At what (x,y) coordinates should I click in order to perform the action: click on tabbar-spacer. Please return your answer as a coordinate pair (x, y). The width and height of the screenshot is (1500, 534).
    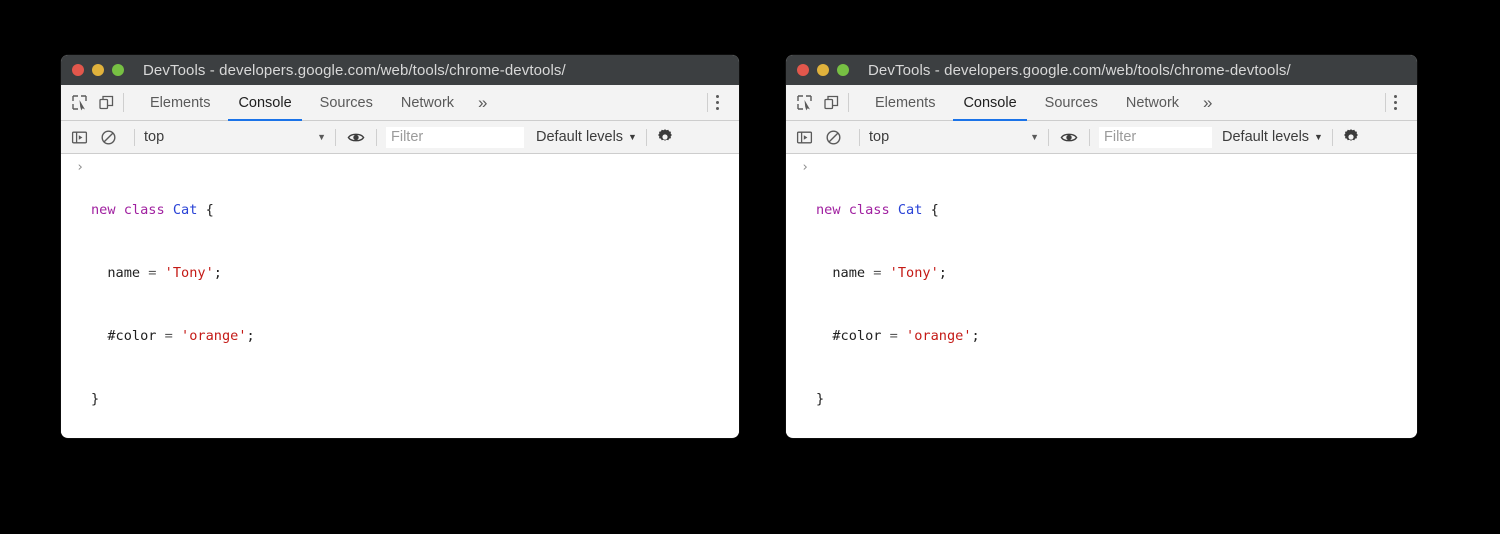
    Looking at the image, I should click on (1304, 102).